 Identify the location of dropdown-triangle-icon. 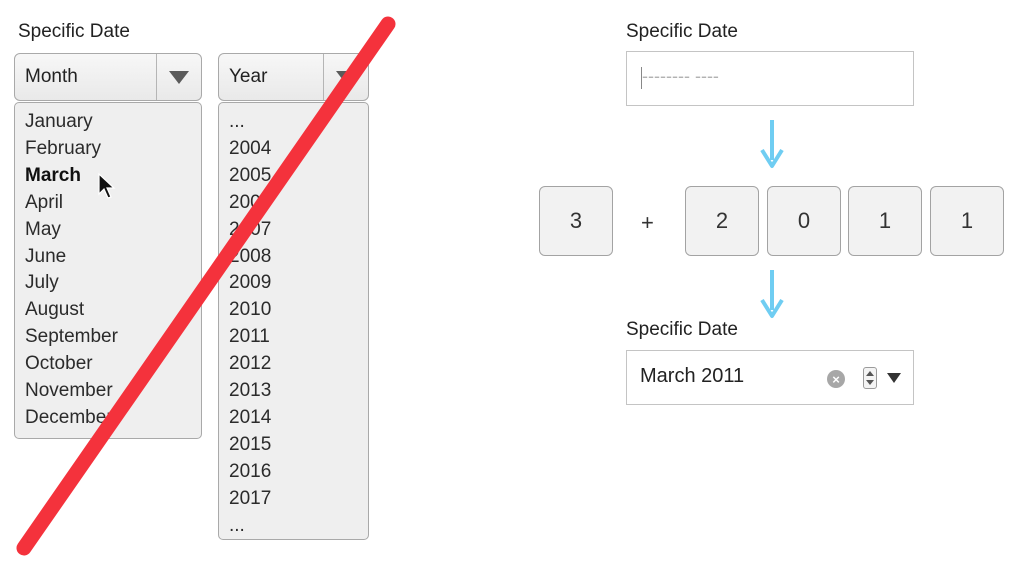
(894, 378).